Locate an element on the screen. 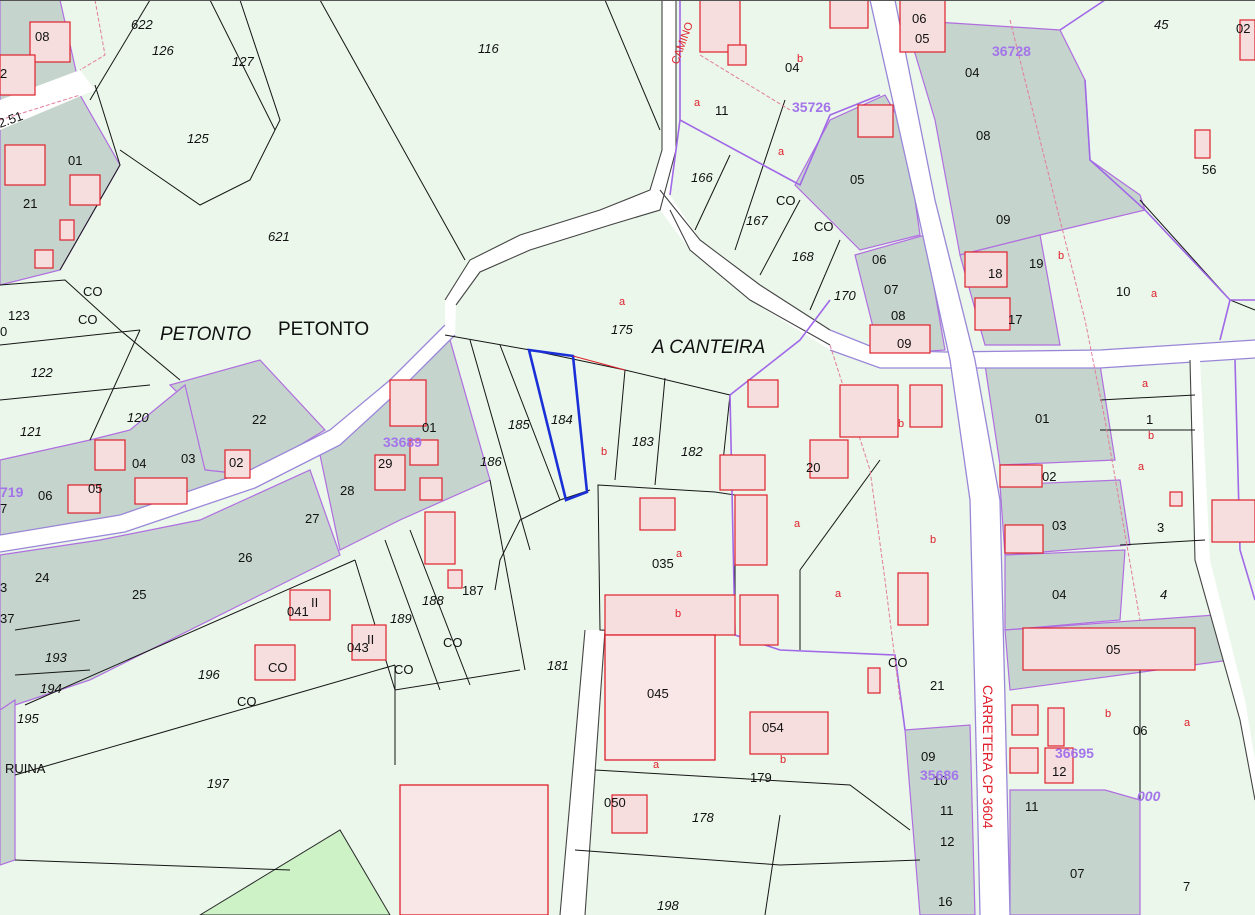  road-name-carretera: CARRETERA CP 3604 is located at coordinates (988, 757).